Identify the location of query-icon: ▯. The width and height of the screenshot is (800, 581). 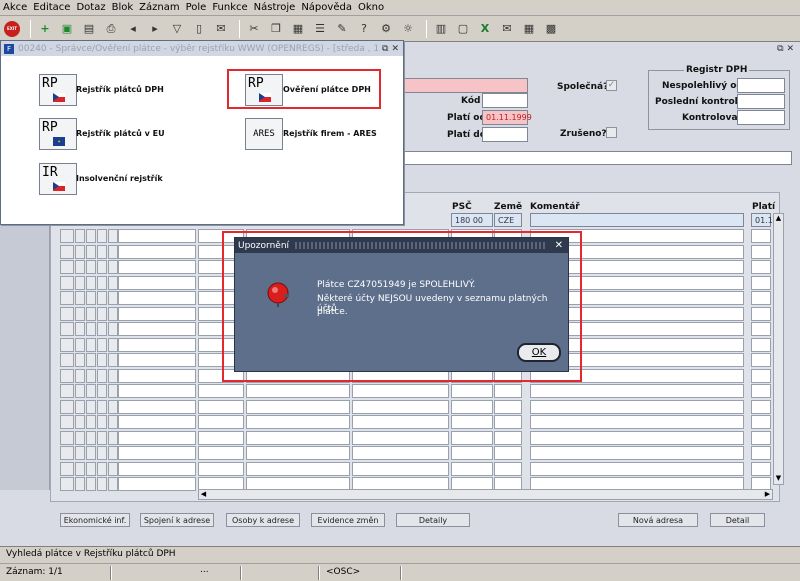
(199, 29).